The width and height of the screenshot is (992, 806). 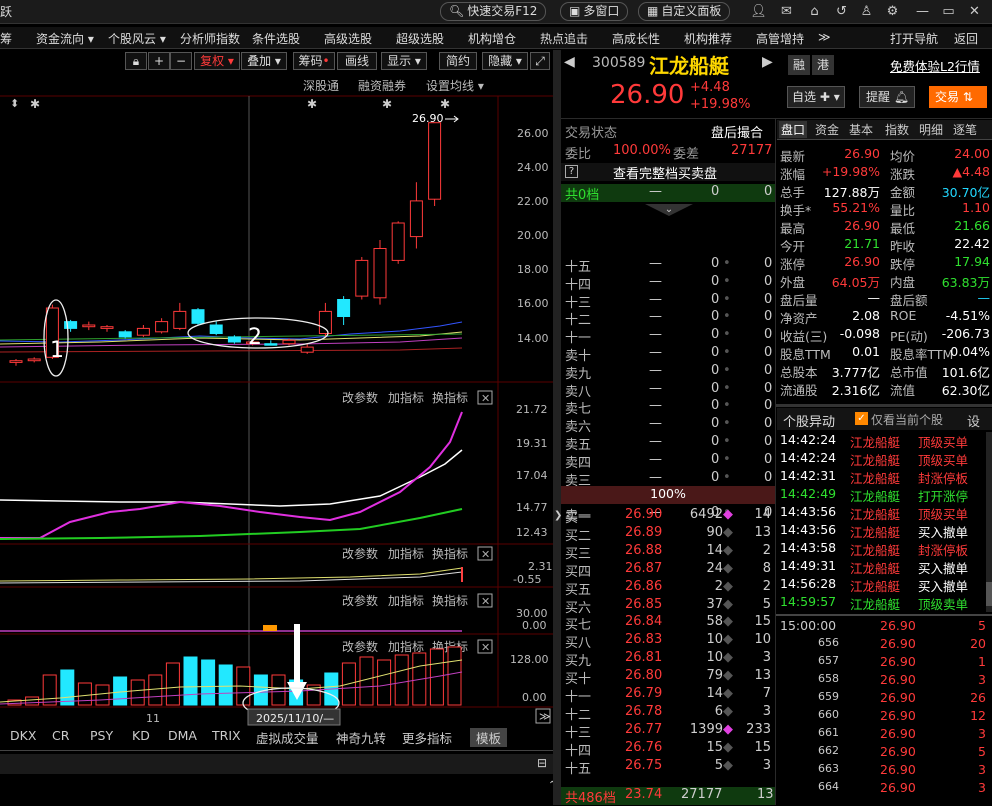 What do you see at coordinates (489, 737) in the screenshot?
I see `tab-template: 模板` at bounding box center [489, 737].